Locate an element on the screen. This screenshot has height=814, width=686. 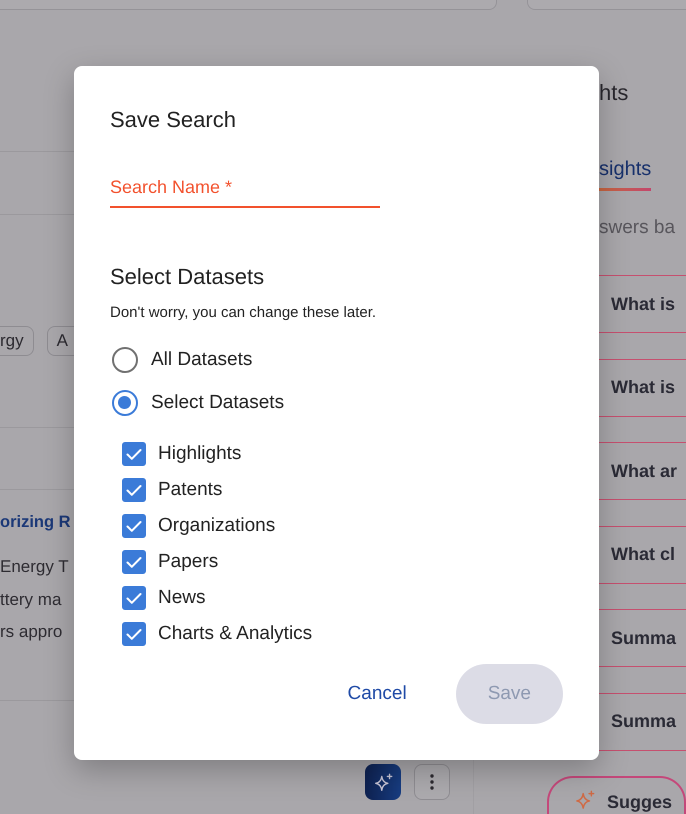
dialog-button: Cancel is located at coordinates (377, 694).